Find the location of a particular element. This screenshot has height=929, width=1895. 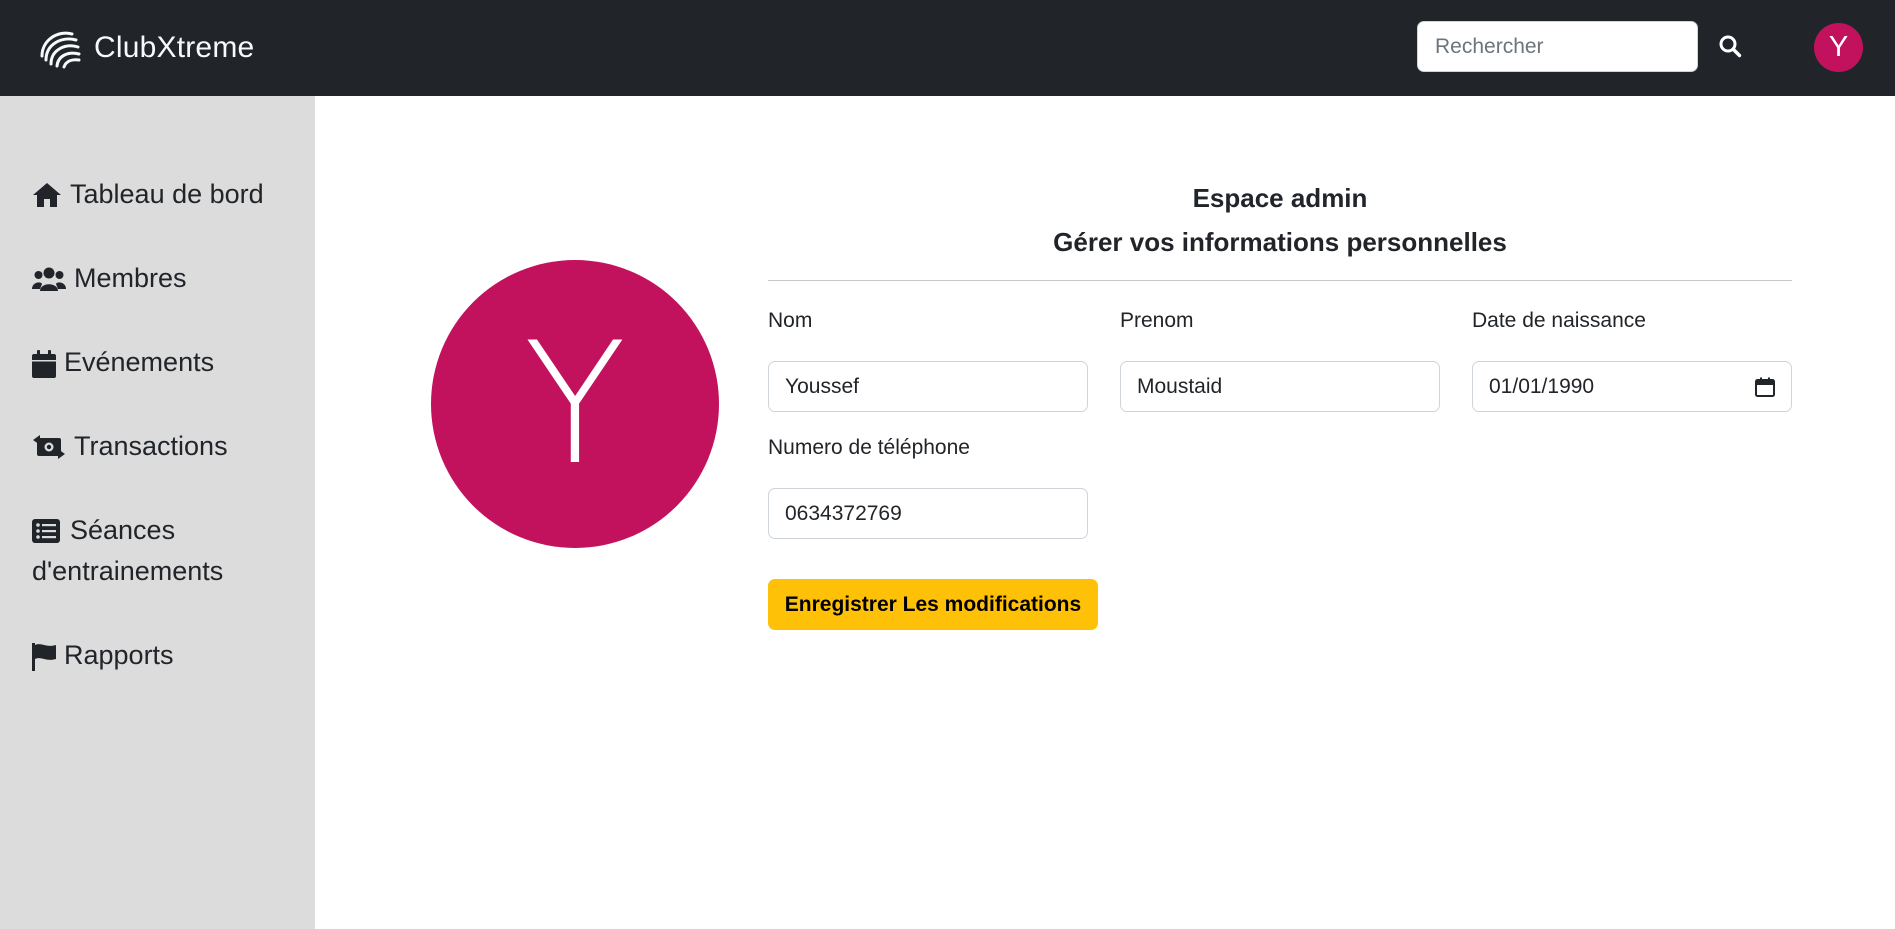

nom-input is located at coordinates (928, 386).